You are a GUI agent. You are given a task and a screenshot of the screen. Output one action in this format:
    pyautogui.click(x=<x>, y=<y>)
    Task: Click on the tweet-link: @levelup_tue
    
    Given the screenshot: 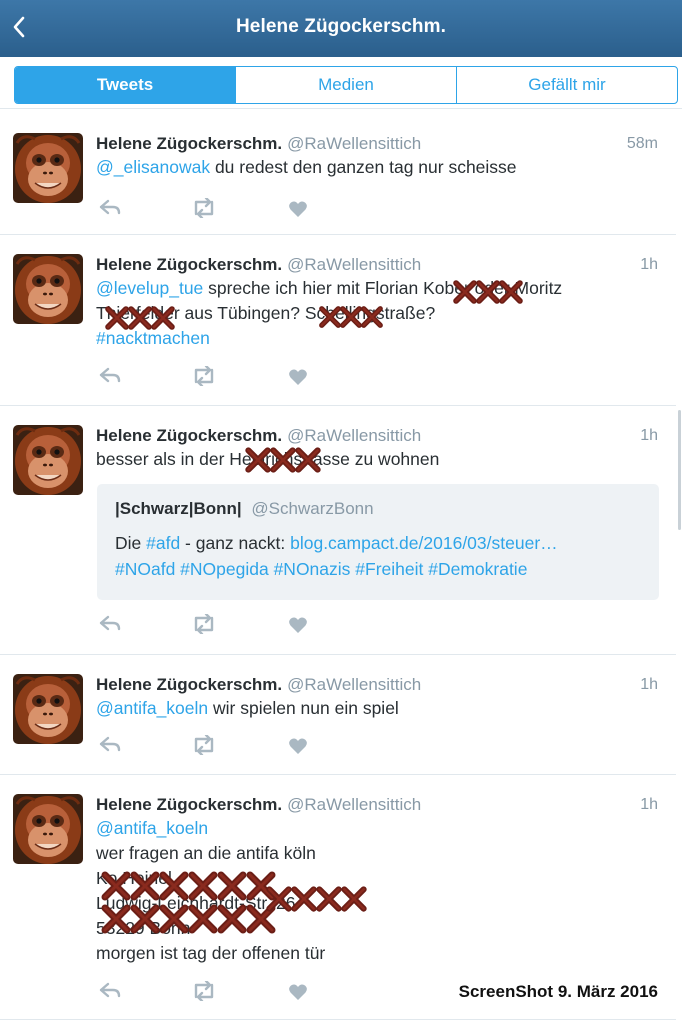 What is the action you would take?
    pyautogui.click(x=149, y=288)
    